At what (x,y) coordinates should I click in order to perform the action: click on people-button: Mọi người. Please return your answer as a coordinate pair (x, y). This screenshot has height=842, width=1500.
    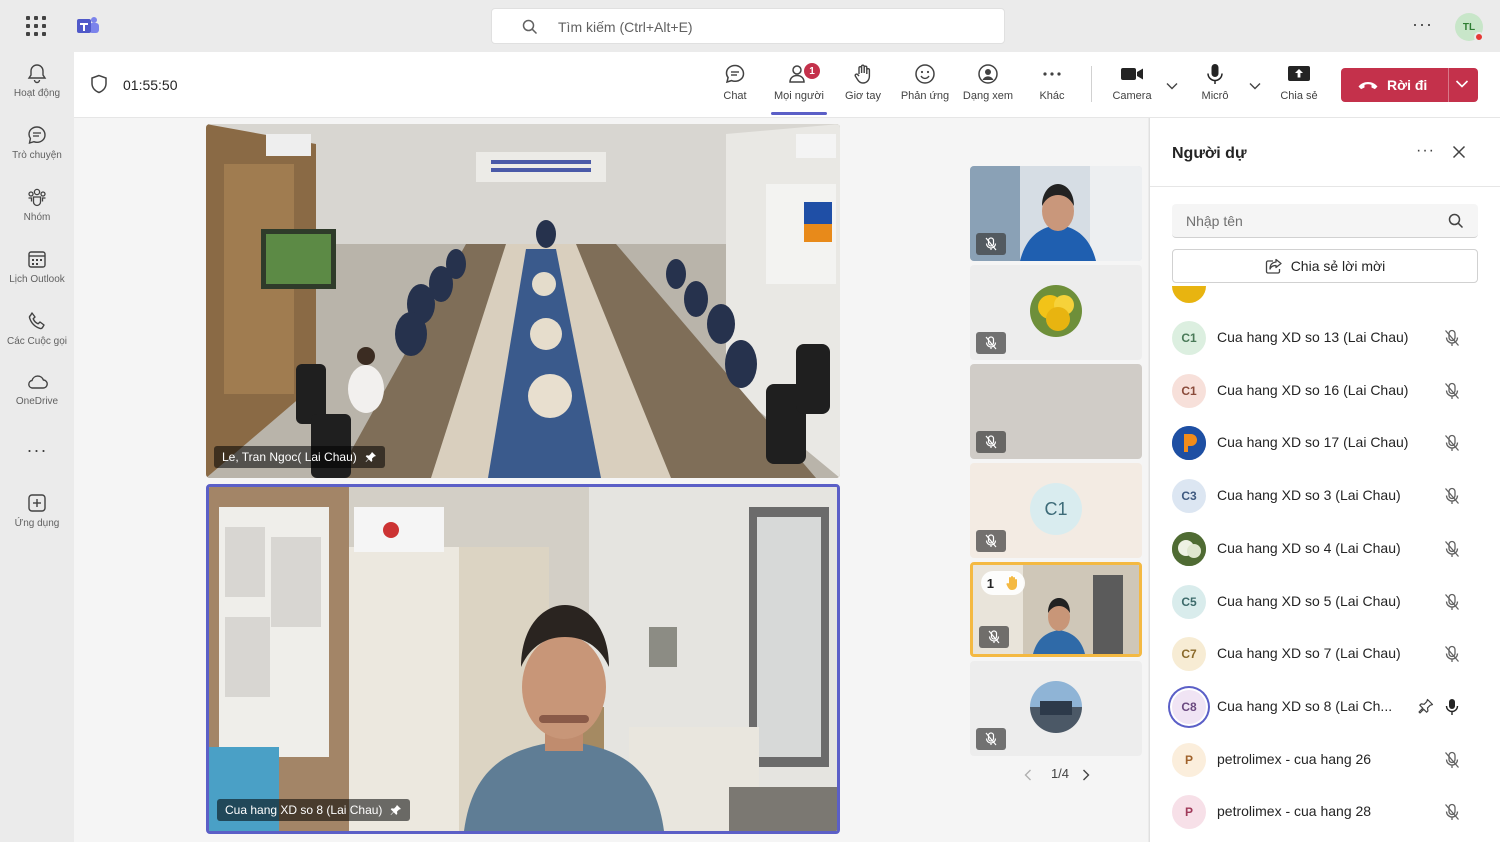
    Looking at the image, I should click on (799, 82).